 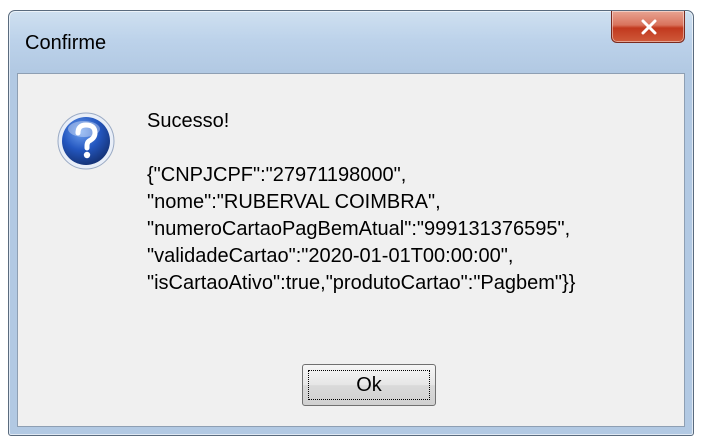 What do you see at coordinates (351, 42) in the screenshot?
I see `title-bar: Confirme` at bounding box center [351, 42].